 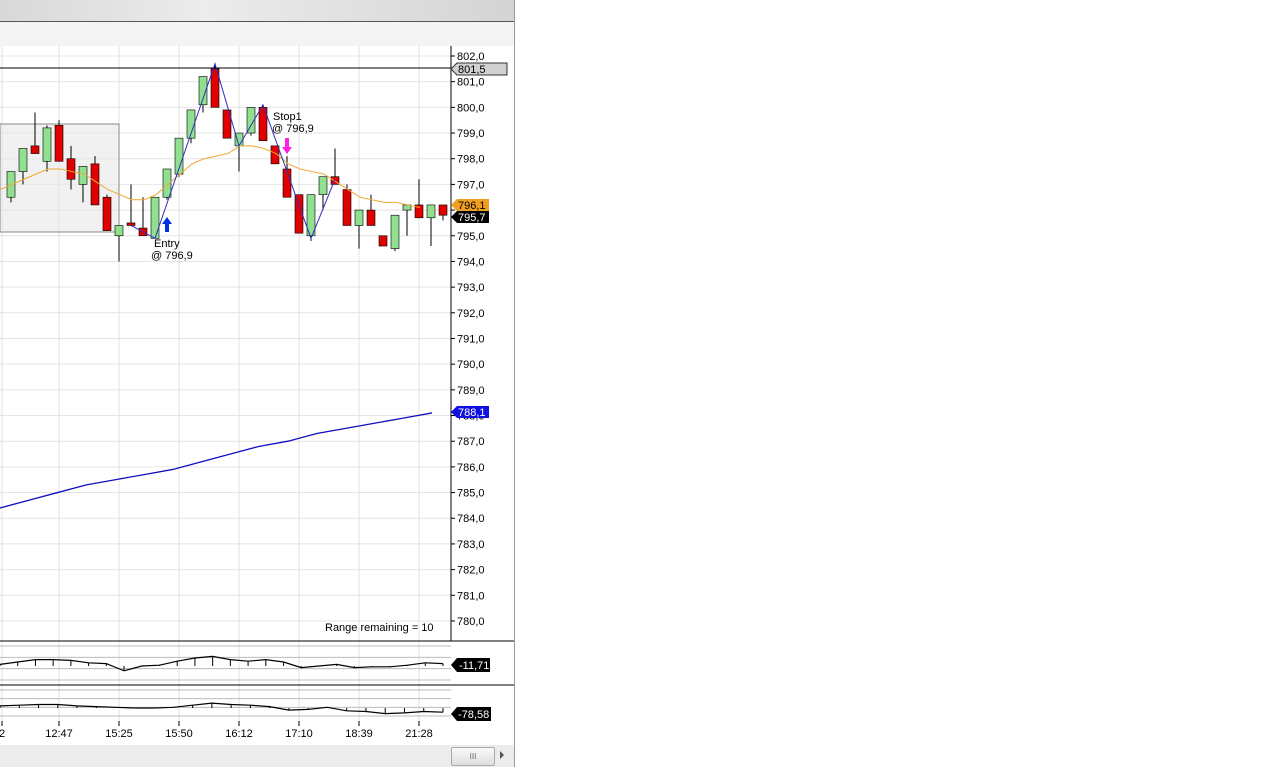 I want to click on scroll-right-arrow-icon, so click(x=502, y=755).